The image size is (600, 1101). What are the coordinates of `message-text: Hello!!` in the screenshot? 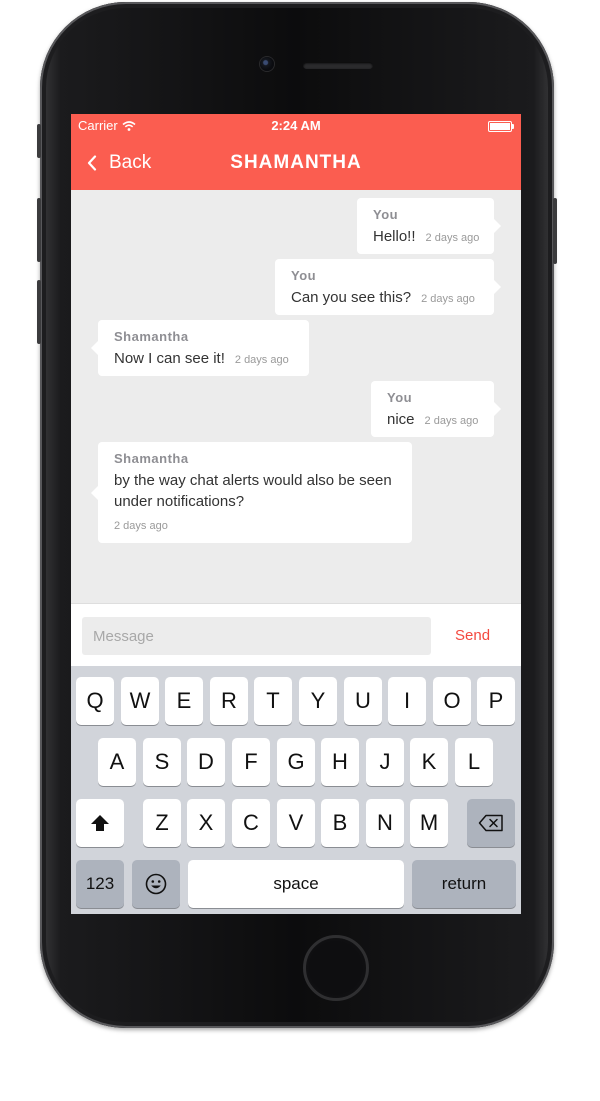 It's located at (394, 236).